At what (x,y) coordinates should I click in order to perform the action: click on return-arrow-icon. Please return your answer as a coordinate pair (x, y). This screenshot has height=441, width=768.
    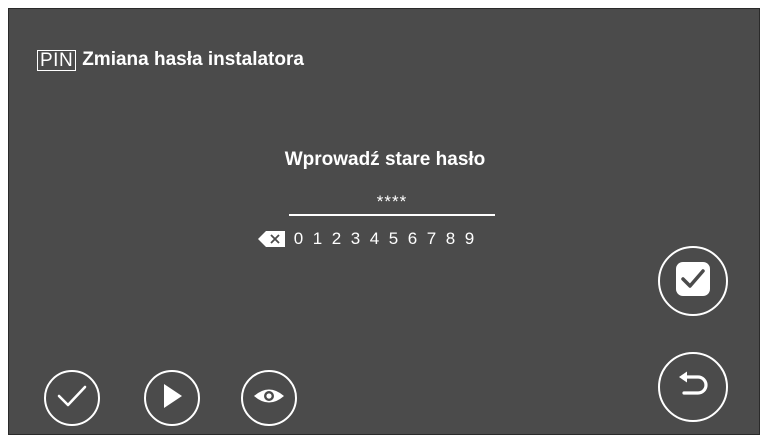
    Looking at the image, I should click on (693, 387).